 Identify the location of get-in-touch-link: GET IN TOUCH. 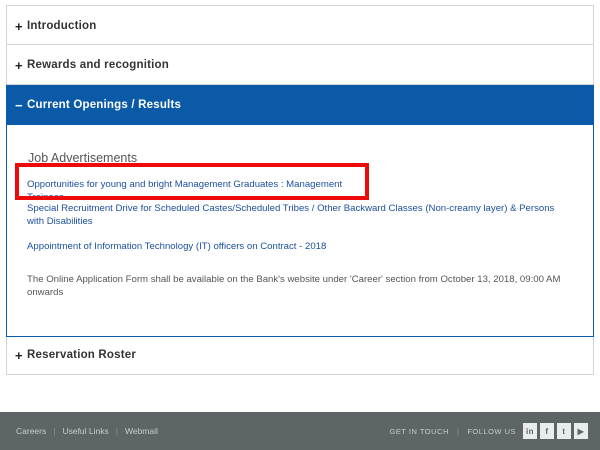
(419, 431).